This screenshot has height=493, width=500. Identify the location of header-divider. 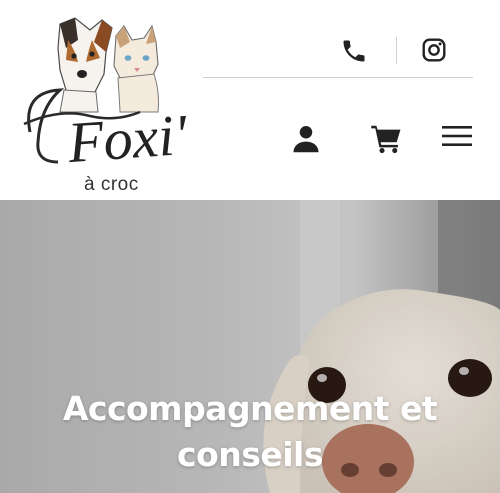
(338, 77).